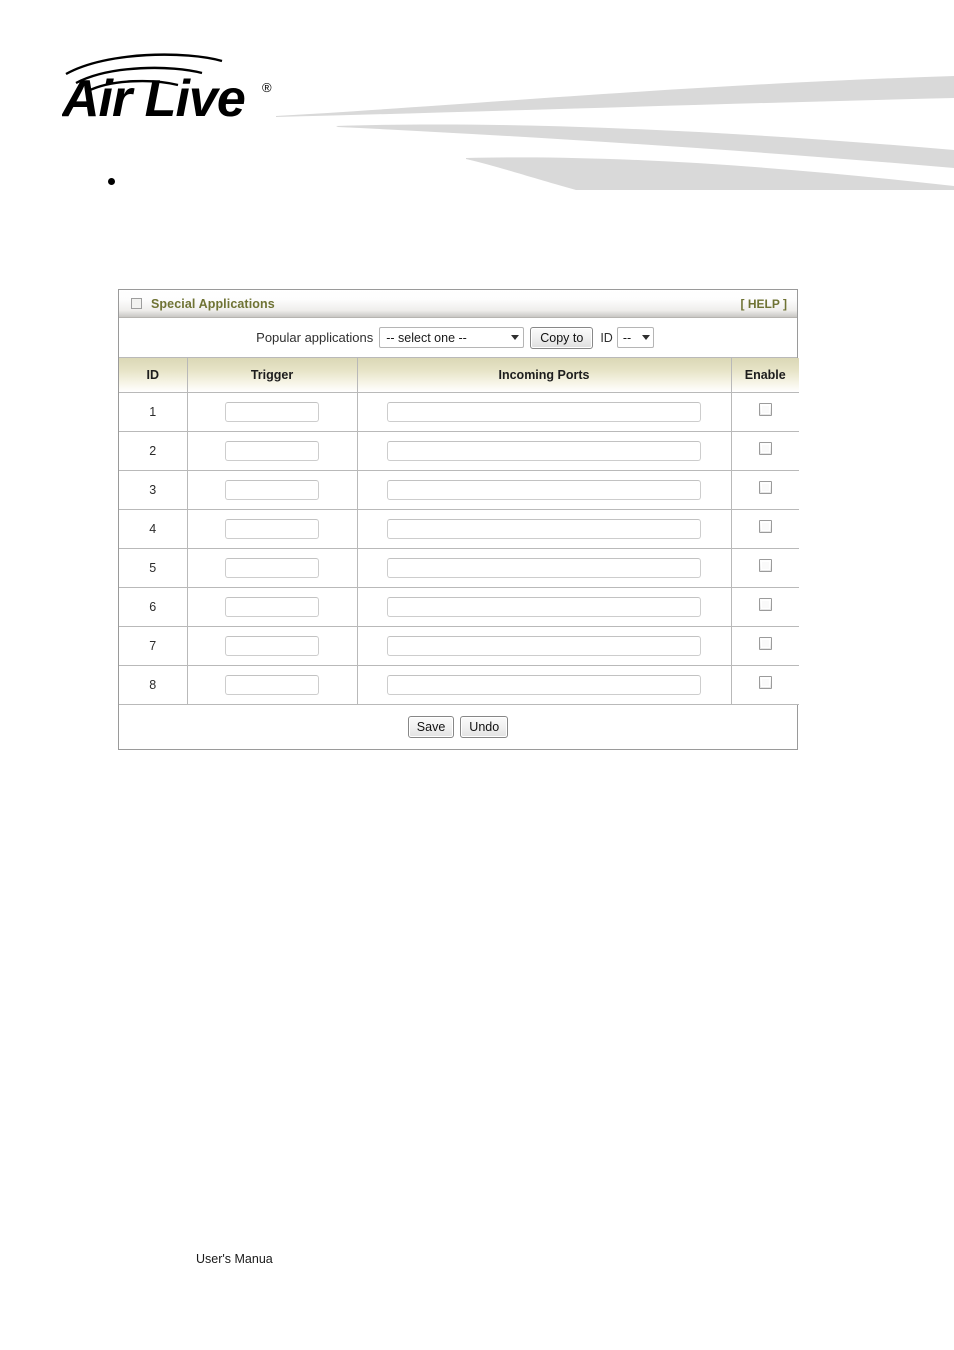 The width and height of the screenshot is (954, 1350). What do you see at coordinates (484, 727) in the screenshot?
I see `undo-button: Undo` at bounding box center [484, 727].